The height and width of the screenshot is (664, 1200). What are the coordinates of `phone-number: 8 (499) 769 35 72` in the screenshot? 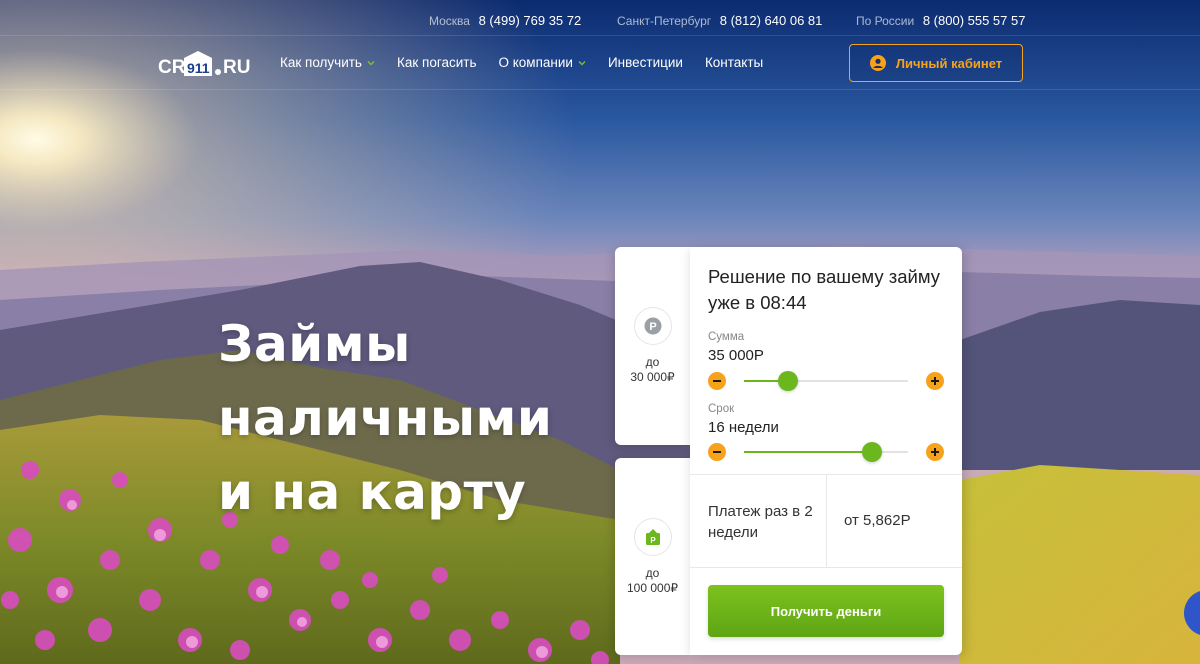 It's located at (530, 20).